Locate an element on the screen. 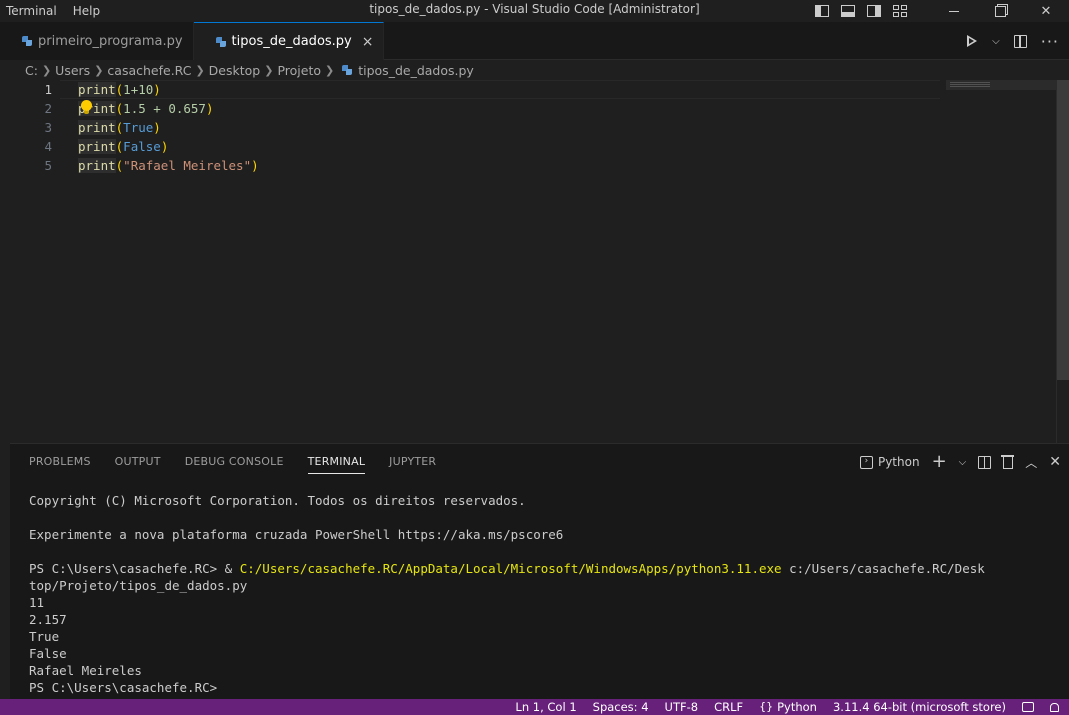  close-tab-icon: × is located at coordinates (368, 42).